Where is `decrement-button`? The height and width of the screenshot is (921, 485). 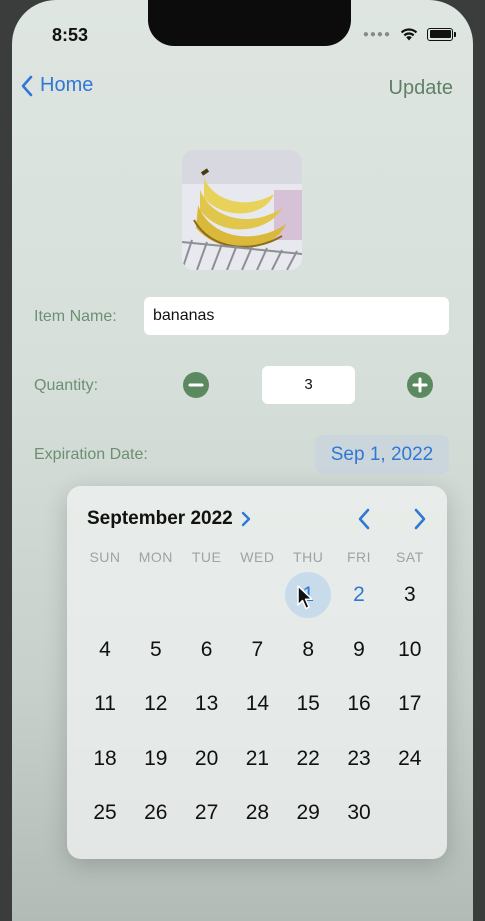
decrement-button is located at coordinates (196, 385).